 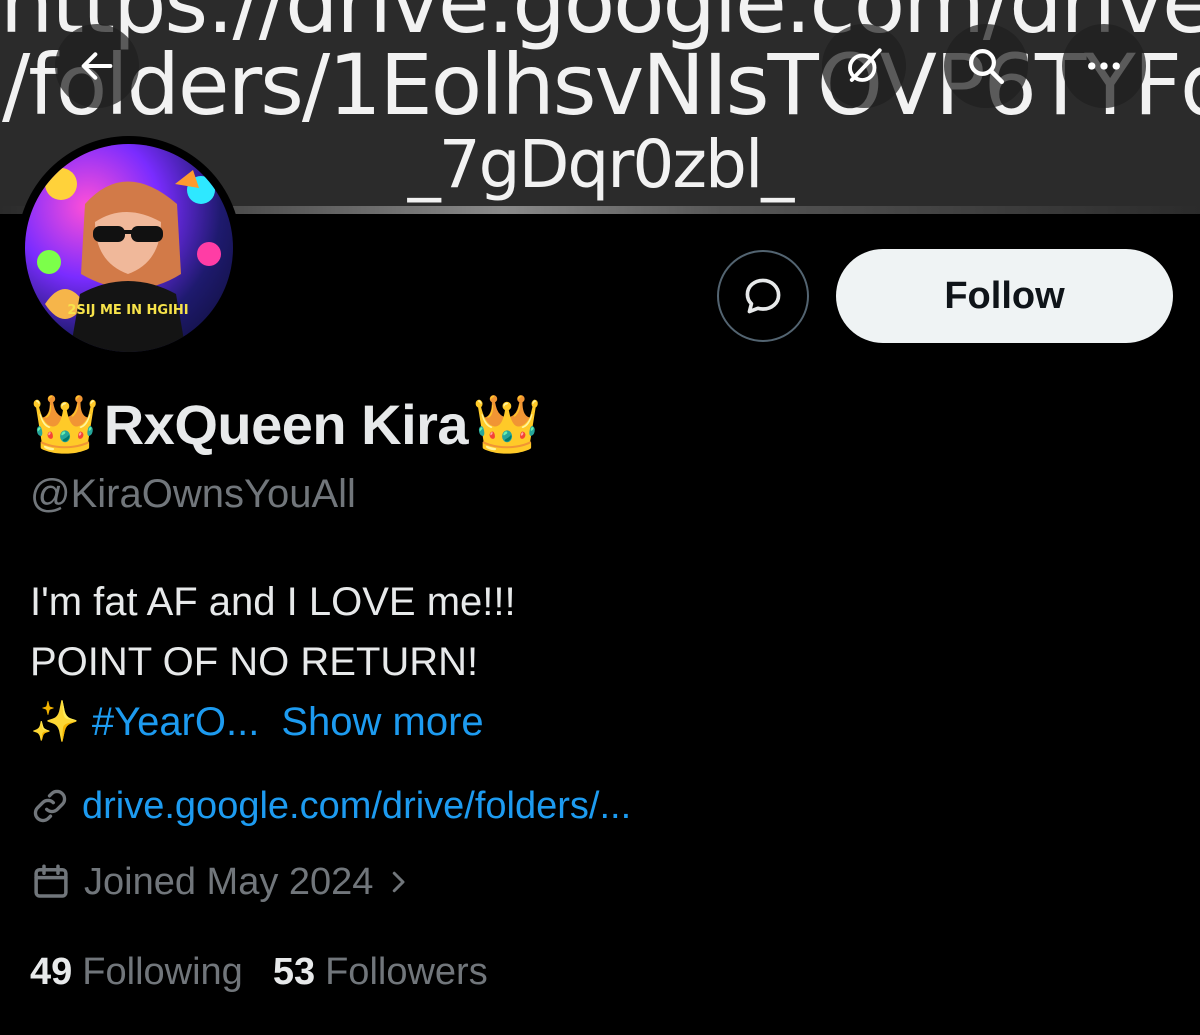 What do you see at coordinates (51, 881) in the screenshot?
I see `calendar-icon` at bounding box center [51, 881].